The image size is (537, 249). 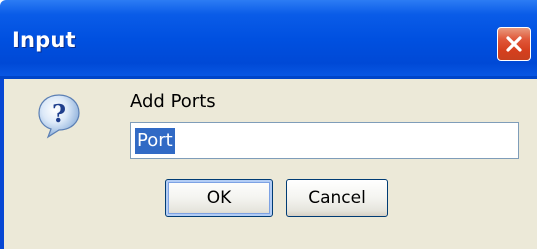 I want to click on port-name-input: Port, so click(x=324, y=140).